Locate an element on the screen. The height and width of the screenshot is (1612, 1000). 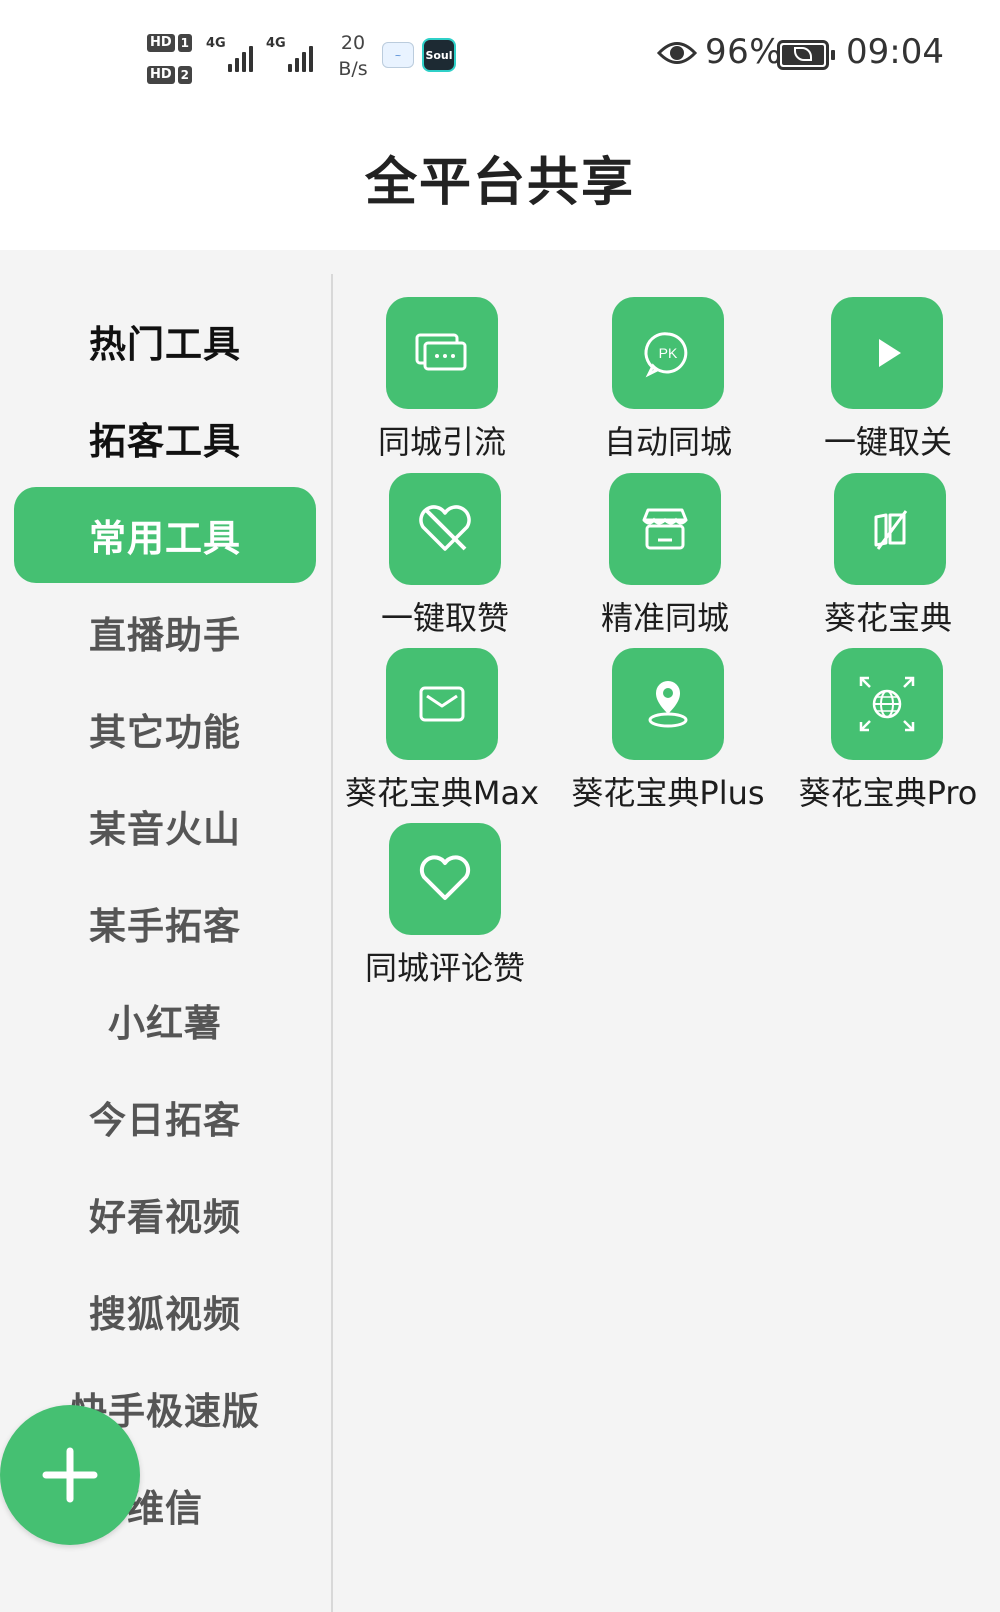
network-speed-unit: B/s is located at coordinates (353, 69).